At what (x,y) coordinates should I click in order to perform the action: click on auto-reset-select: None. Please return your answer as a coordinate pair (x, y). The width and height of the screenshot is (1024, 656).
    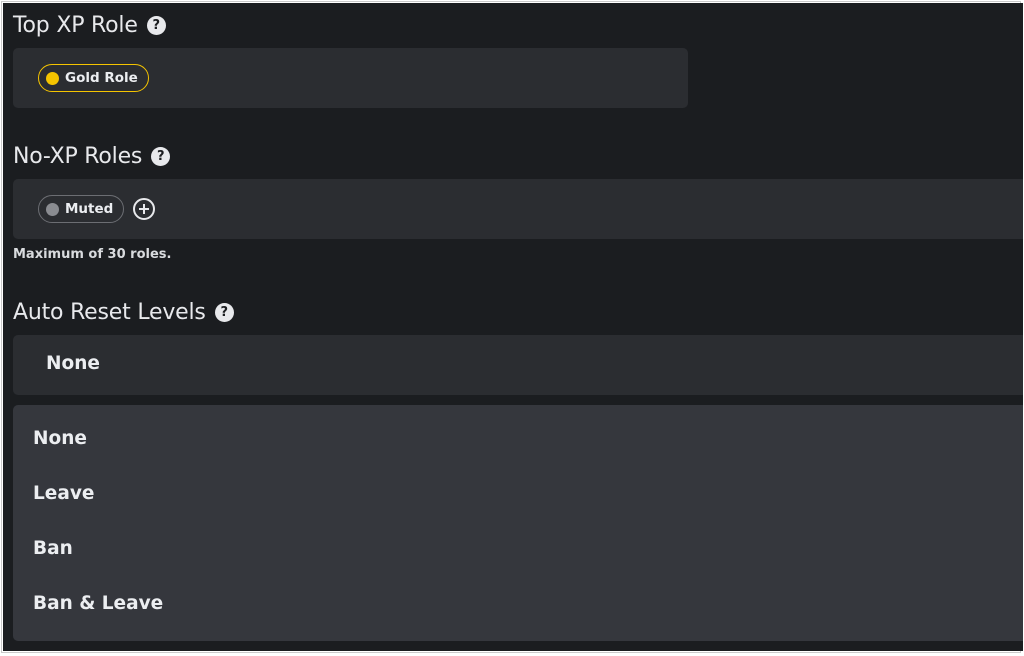
    Looking at the image, I should click on (518, 365).